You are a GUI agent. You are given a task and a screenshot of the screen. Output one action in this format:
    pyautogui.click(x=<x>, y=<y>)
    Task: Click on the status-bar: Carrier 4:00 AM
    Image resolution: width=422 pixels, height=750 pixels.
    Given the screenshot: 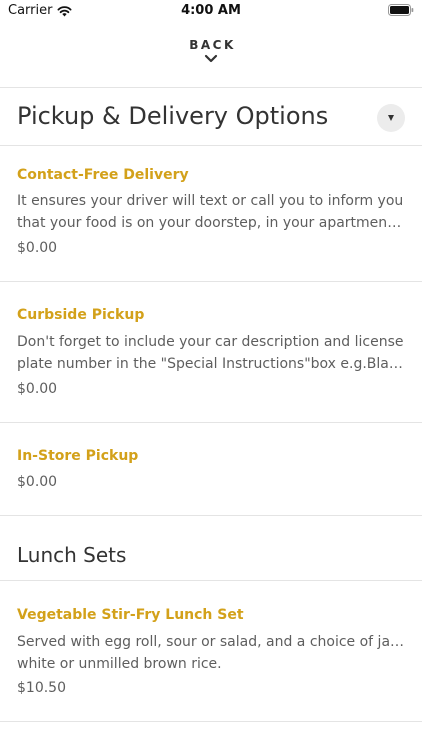 What is the action you would take?
    pyautogui.click(x=211, y=12)
    